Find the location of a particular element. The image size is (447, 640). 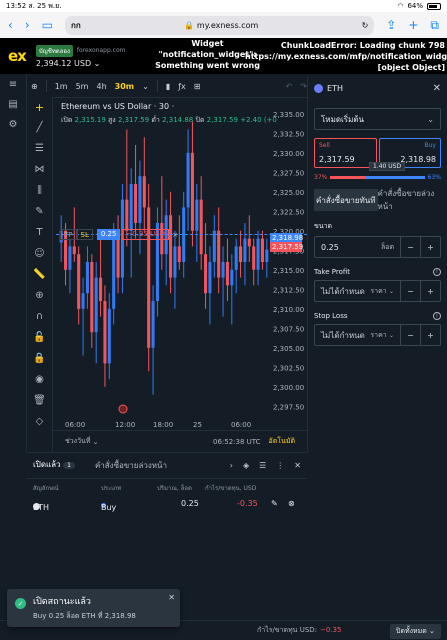

chevron-right-icon: › is located at coordinates (231, 465).